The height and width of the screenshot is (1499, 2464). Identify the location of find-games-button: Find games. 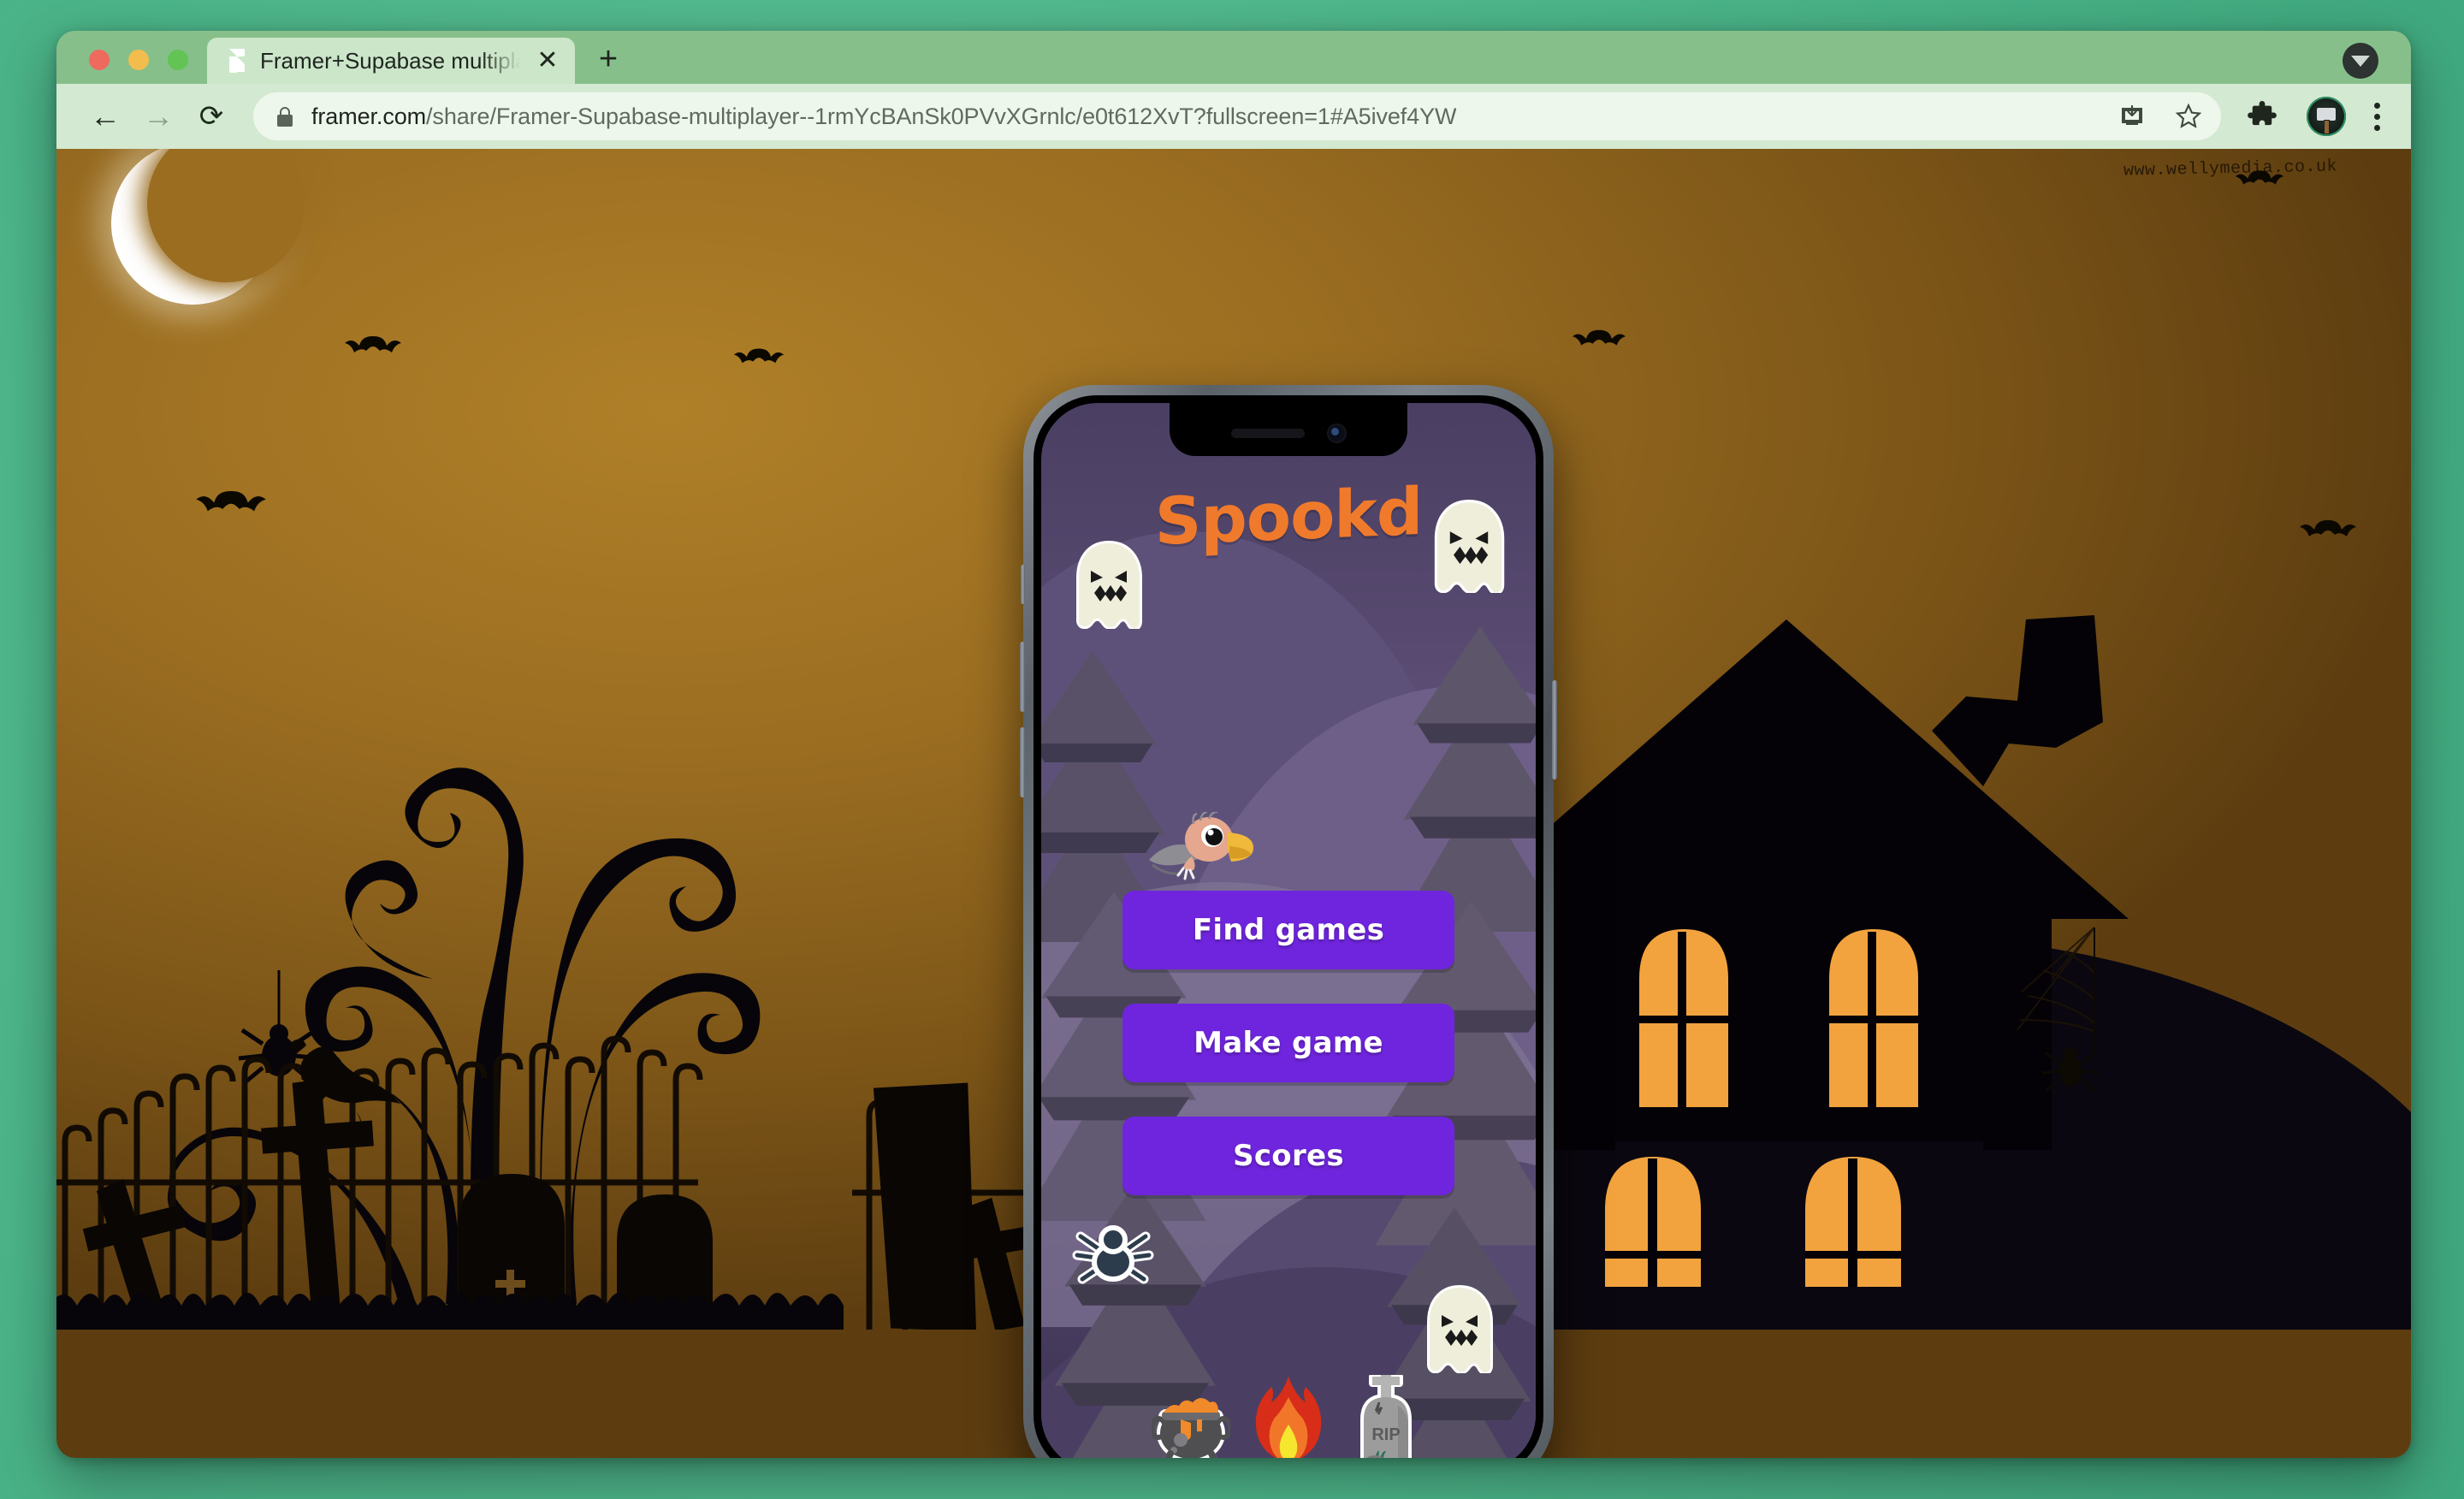
(1288, 930).